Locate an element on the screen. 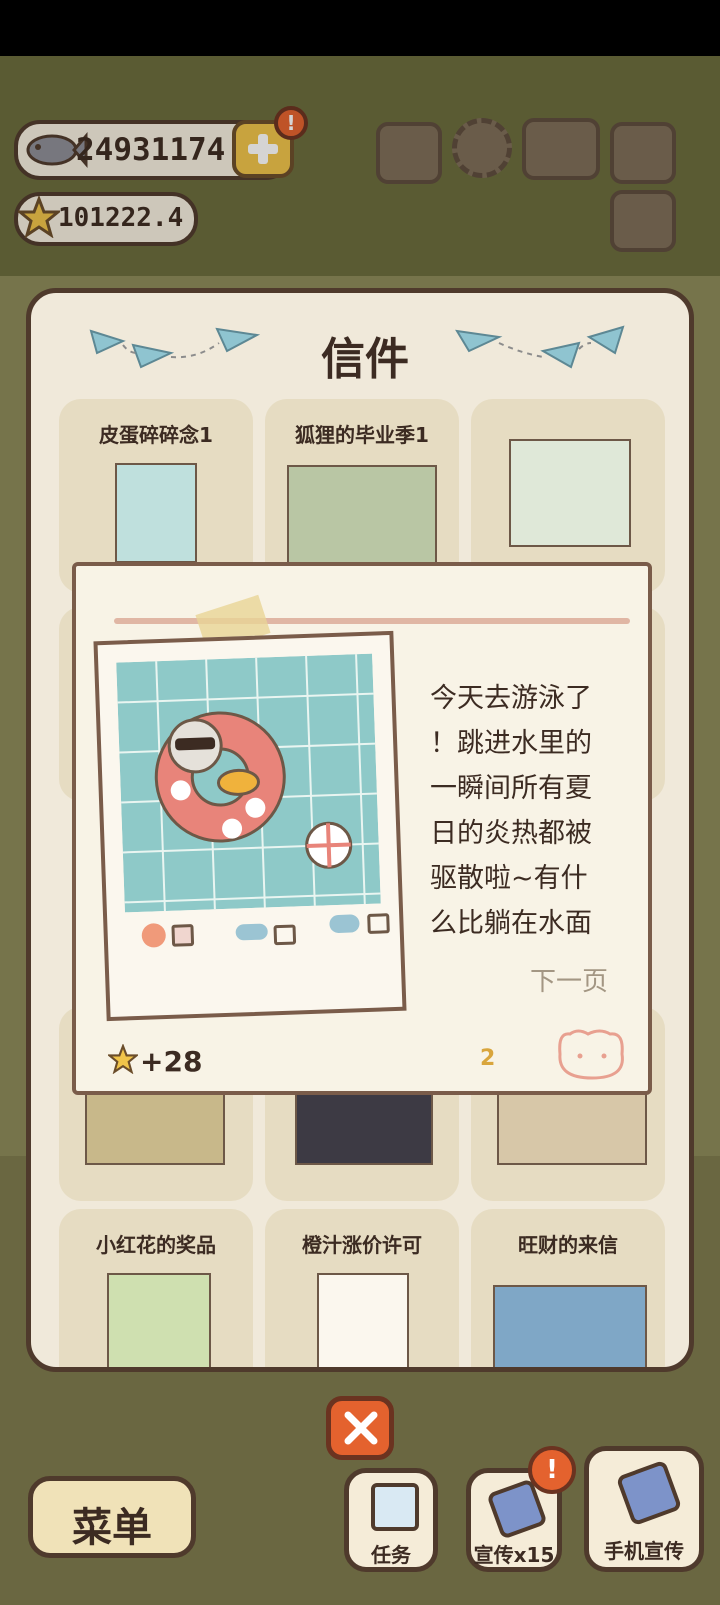  promo-alert-badge: ! is located at coordinates (552, 1470).